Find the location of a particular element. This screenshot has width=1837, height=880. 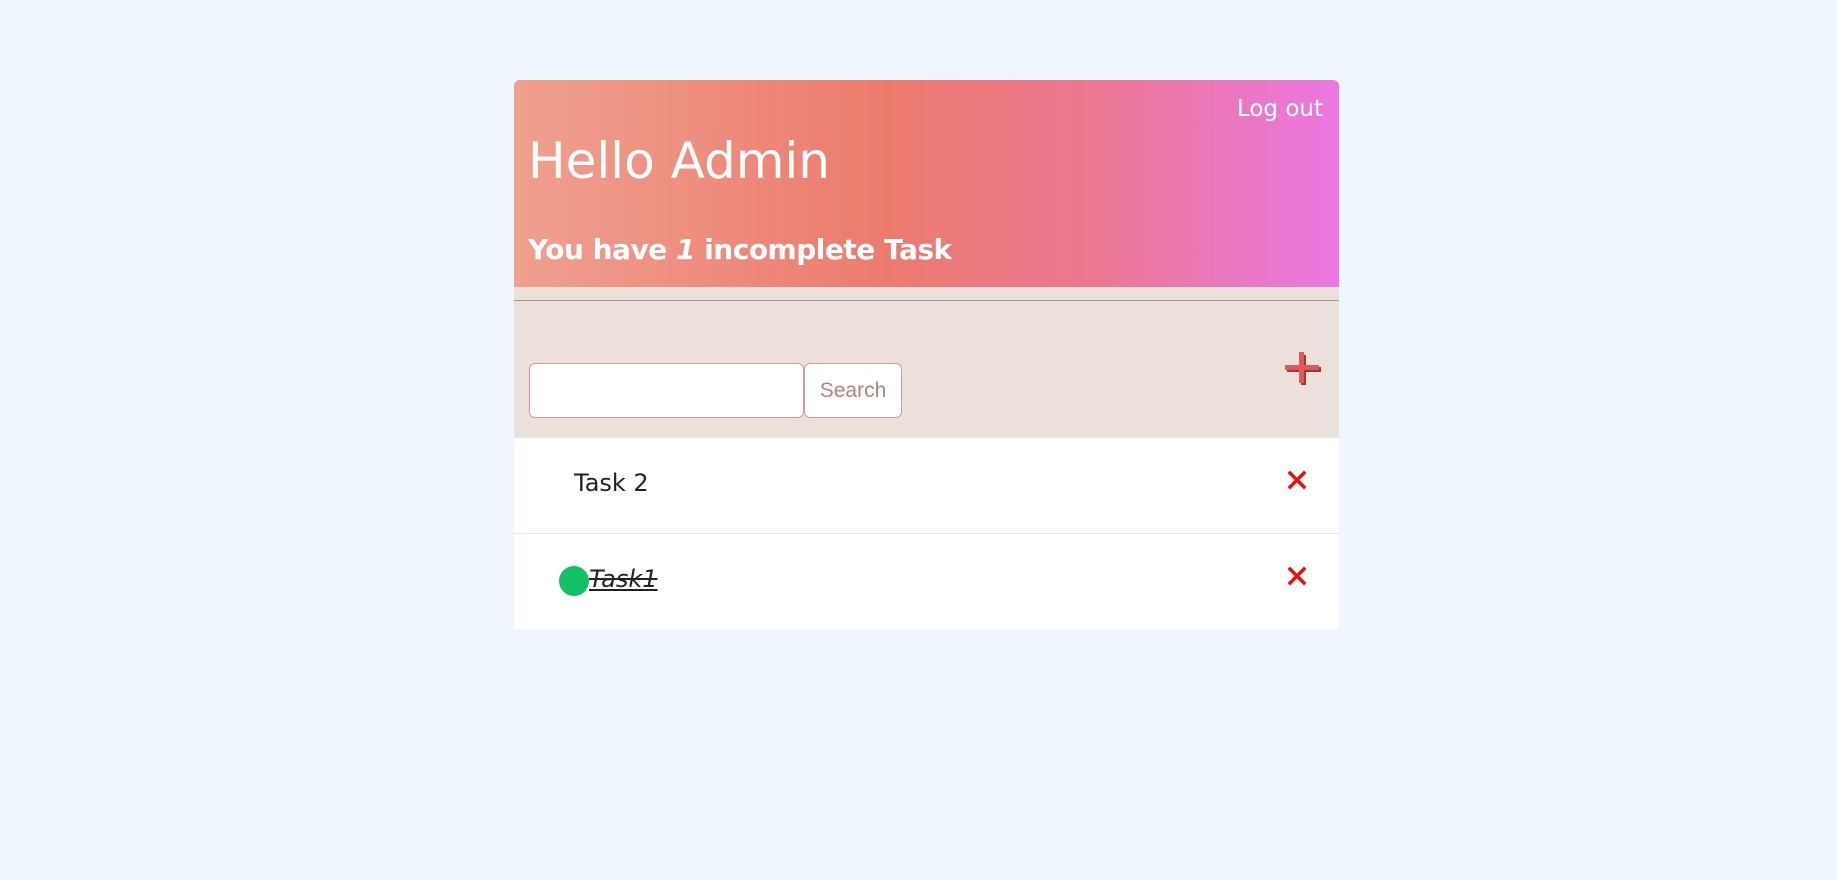

task-summary: You have 1 incomplete Task is located at coordinates (740, 249).